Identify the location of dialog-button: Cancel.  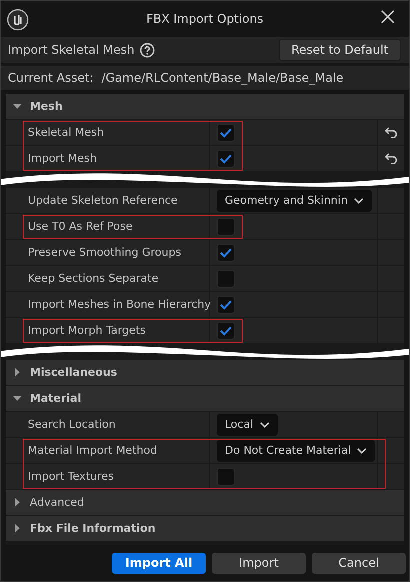
(359, 563).